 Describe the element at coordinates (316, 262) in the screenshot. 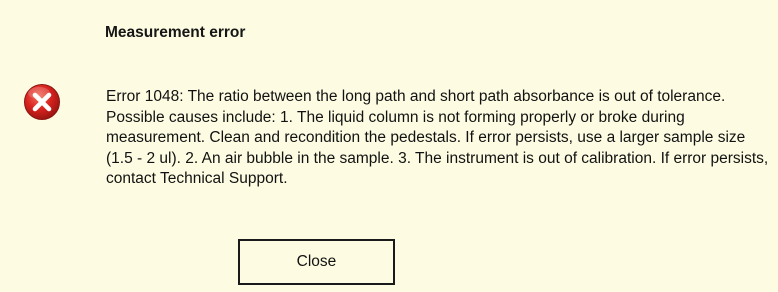

I see `close-button: Close` at that location.